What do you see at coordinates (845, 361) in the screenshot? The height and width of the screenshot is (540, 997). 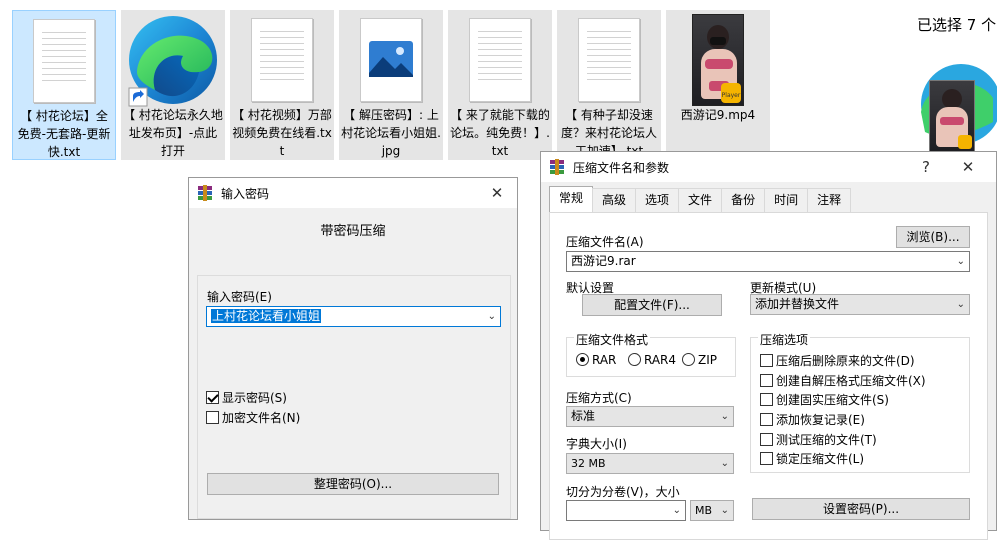 I see `option-label: 压缩后删除原来的文件(D)` at bounding box center [845, 361].